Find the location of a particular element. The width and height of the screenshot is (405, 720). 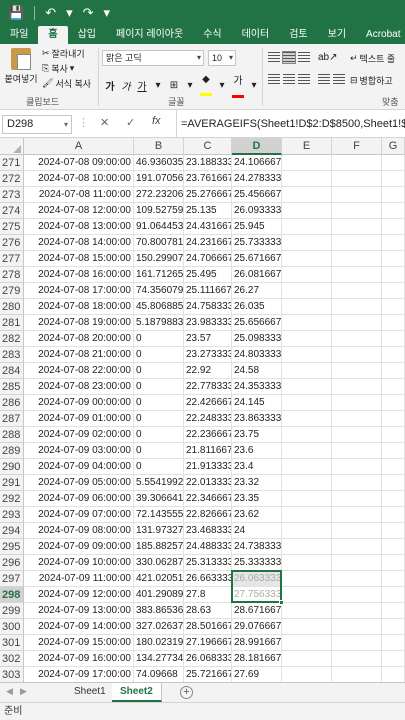

cell-d: 25.733333 is located at coordinates (257, 243).